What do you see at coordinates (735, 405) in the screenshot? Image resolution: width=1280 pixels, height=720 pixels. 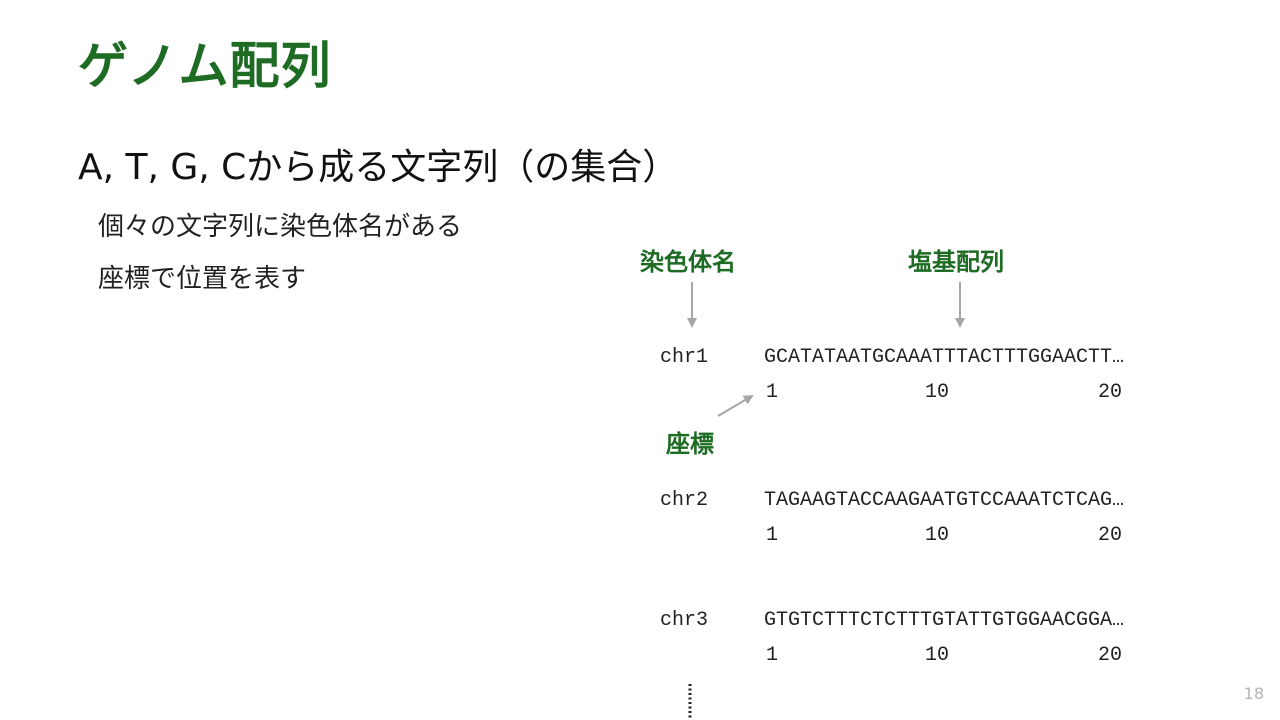 I see `arrow-coordinate` at bounding box center [735, 405].